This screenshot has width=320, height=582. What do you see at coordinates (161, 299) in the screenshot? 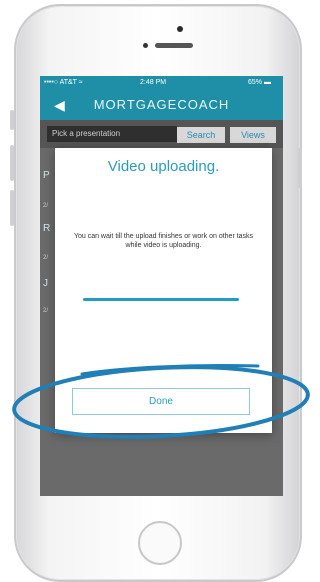
I see `upload-progress-line` at bounding box center [161, 299].